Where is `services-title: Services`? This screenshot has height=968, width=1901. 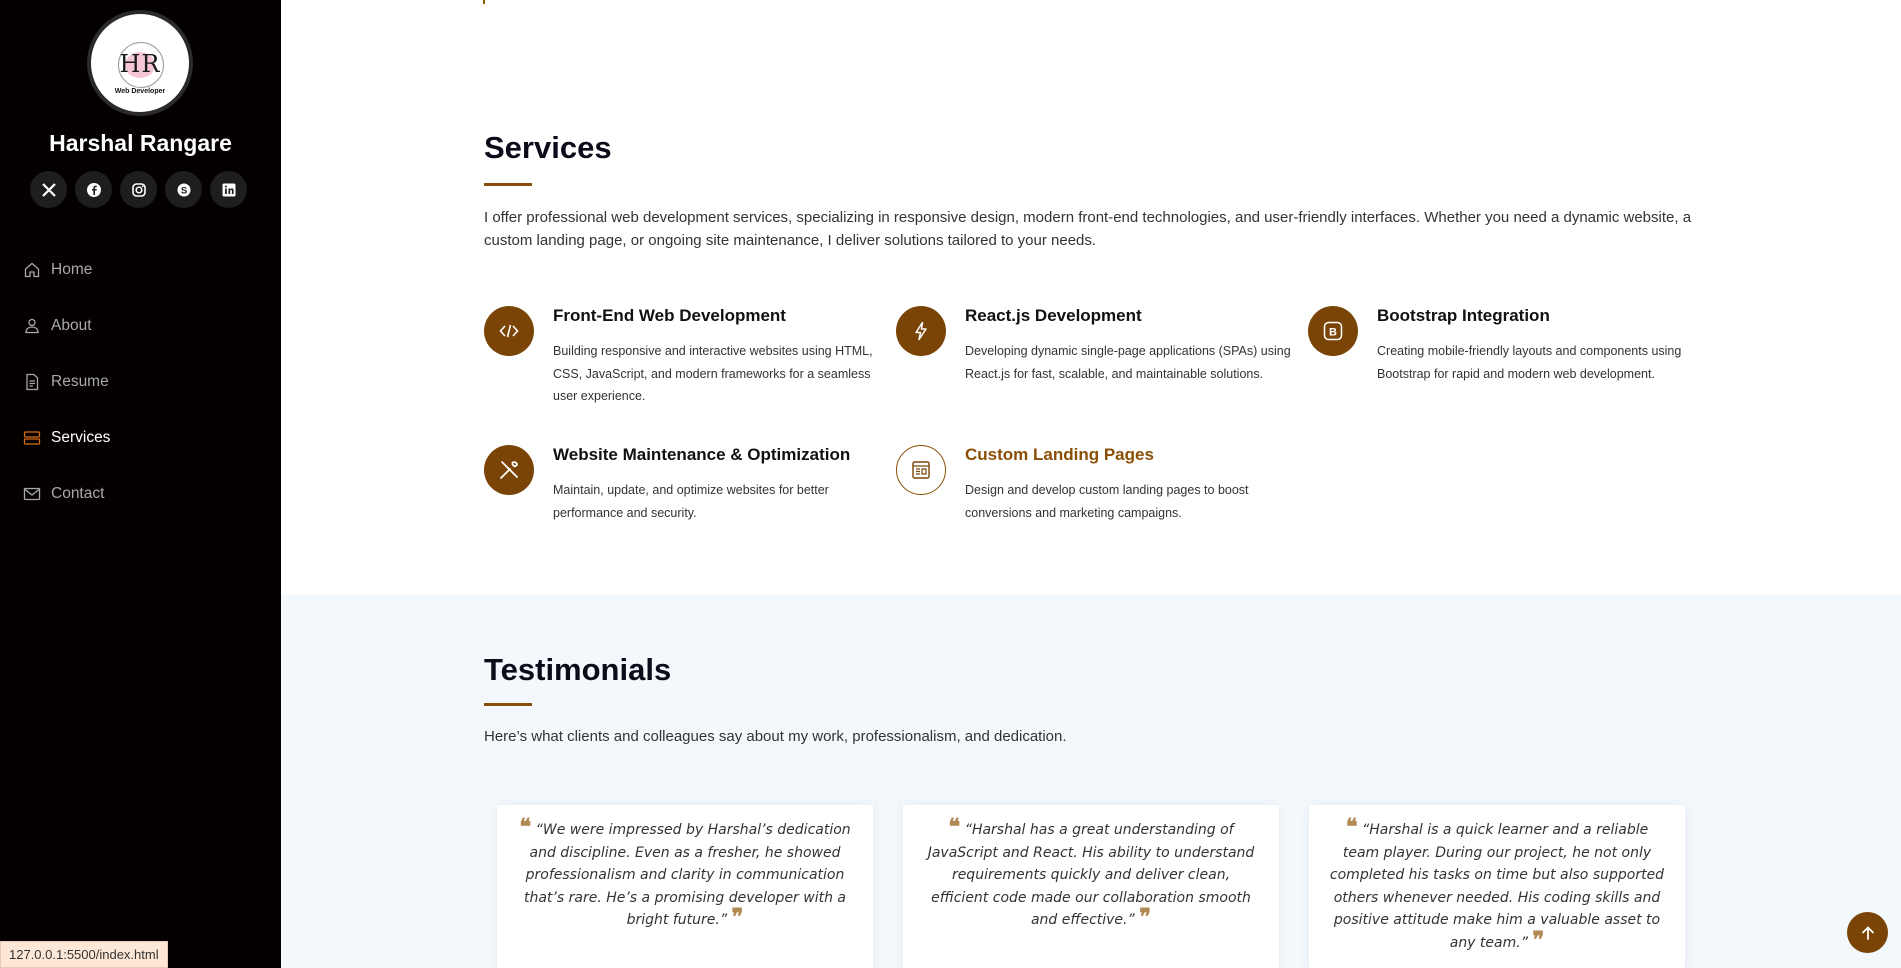
services-title: Services is located at coordinates (548, 147).